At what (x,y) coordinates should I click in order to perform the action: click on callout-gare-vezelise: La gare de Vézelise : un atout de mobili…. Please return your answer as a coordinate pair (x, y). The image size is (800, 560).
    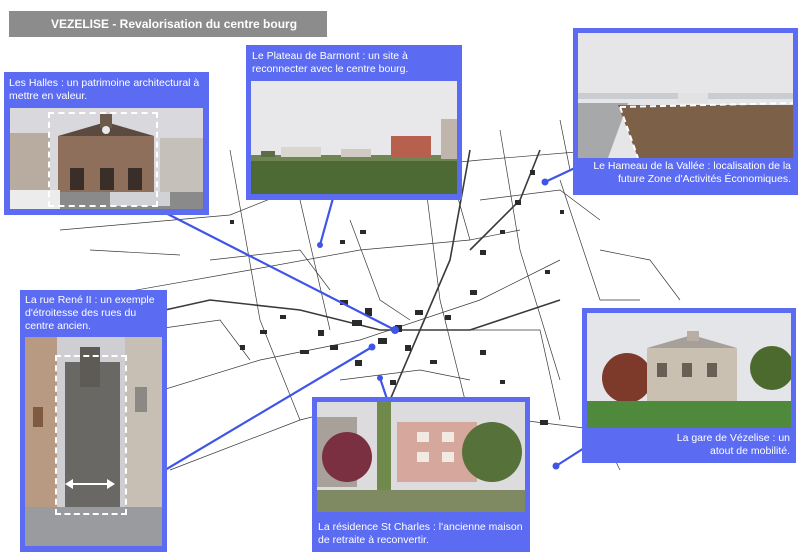
    Looking at the image, I should click on (689, 385).